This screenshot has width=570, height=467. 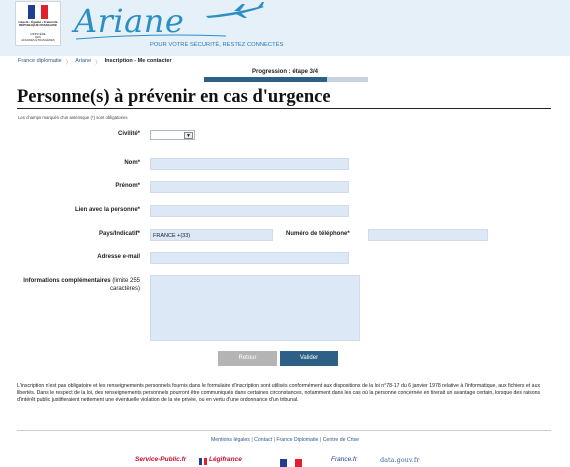 What do you see at coordinates (284, 108) in the screenshot?
I see `title-divider` at bounding box center [284, 108].